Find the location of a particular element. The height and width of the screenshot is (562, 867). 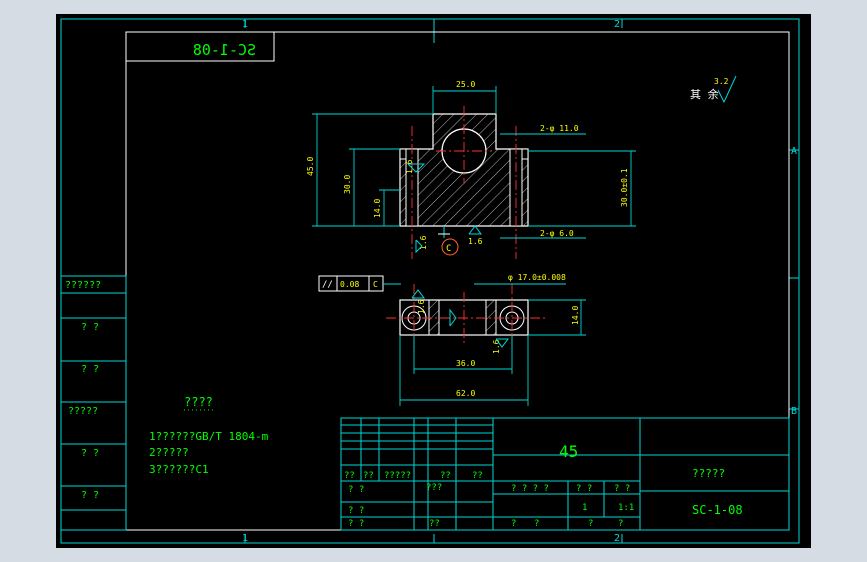

mirrored-title: SC-1-08 is located at coordinates (224, 50).